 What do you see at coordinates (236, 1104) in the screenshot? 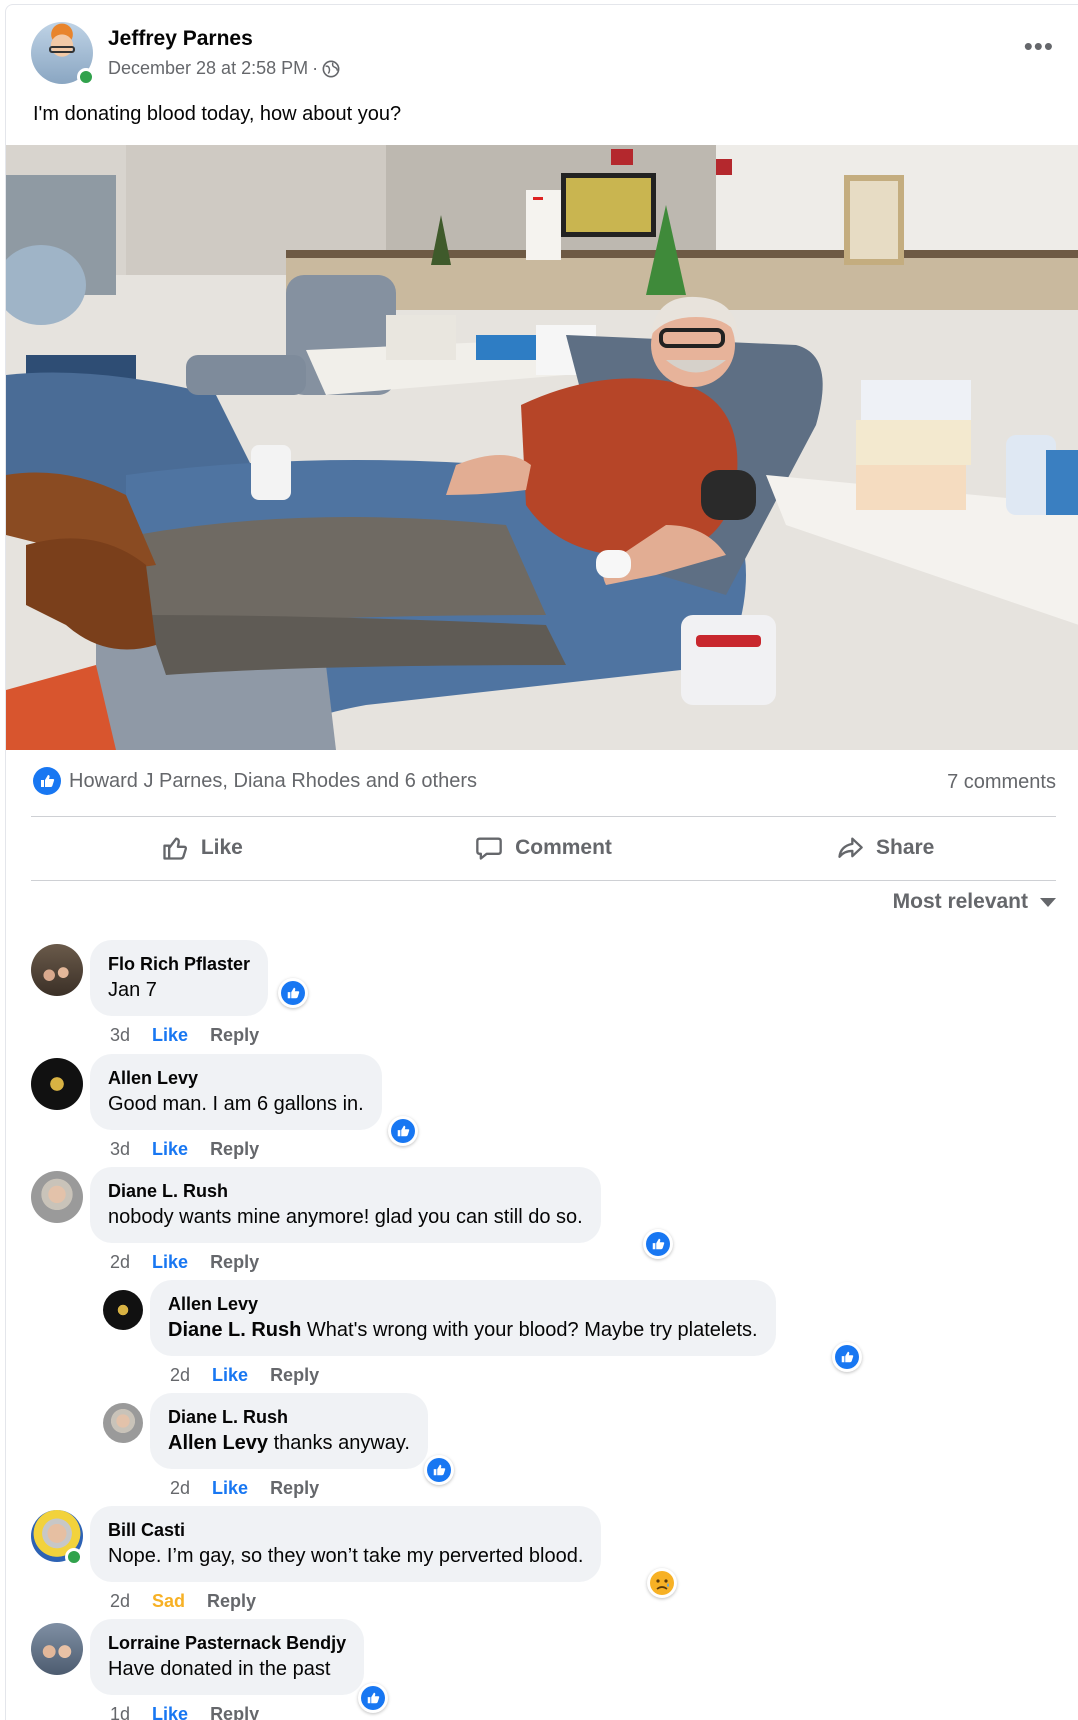
I see `comment-text: Good man. I am 6 gallons in.` at bounding box center [236, 1104].